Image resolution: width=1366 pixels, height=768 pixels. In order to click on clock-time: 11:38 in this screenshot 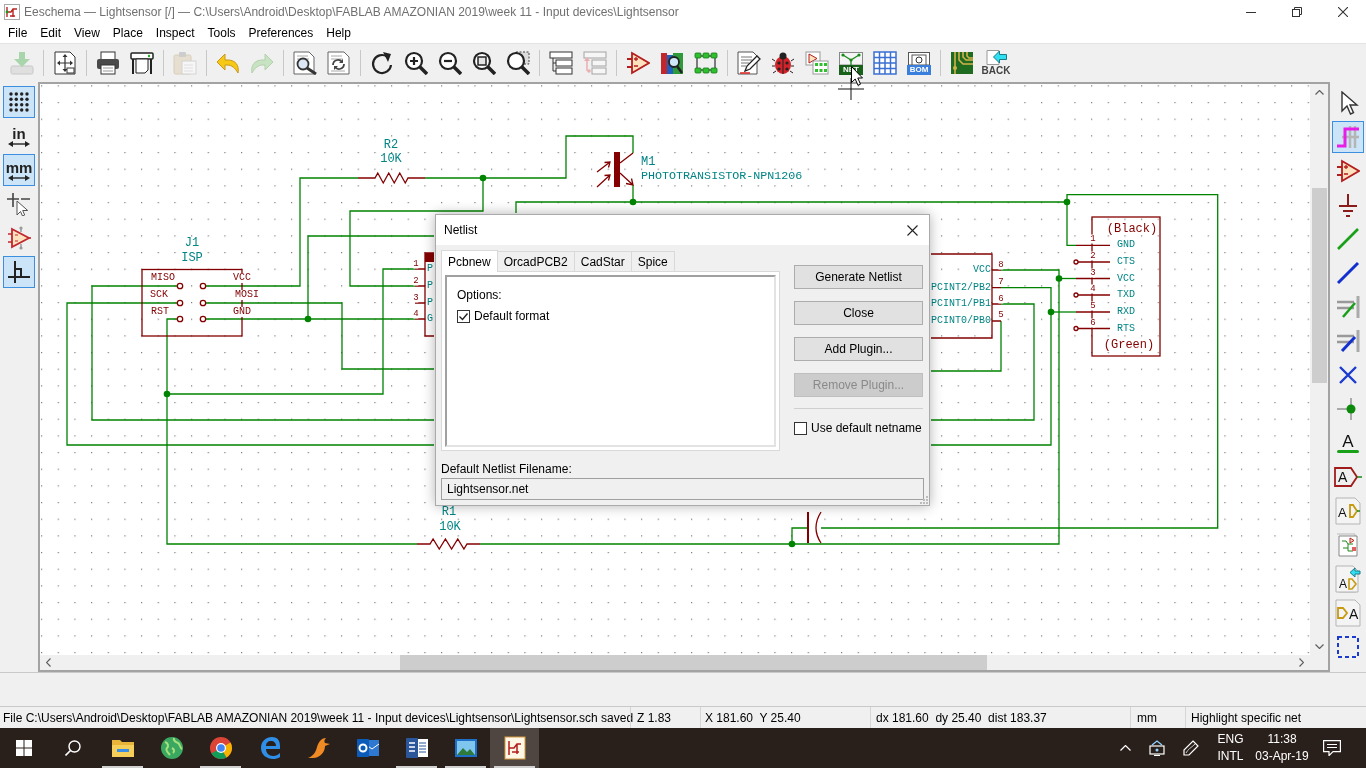, I will do `click(1282, 739)`.